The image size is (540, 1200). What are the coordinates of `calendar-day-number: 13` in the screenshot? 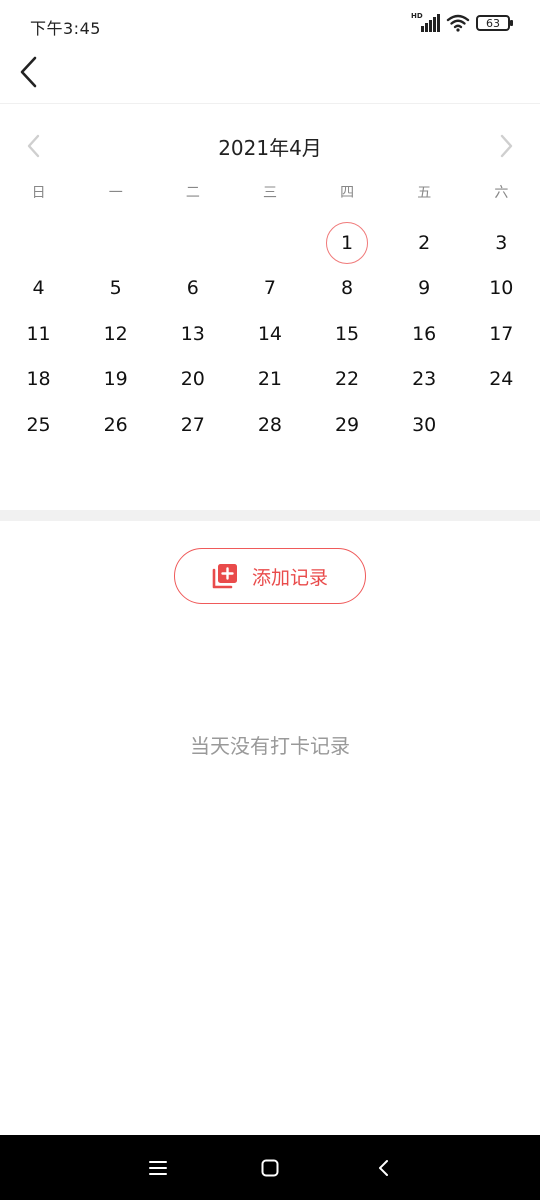 It's located at (192, 333).